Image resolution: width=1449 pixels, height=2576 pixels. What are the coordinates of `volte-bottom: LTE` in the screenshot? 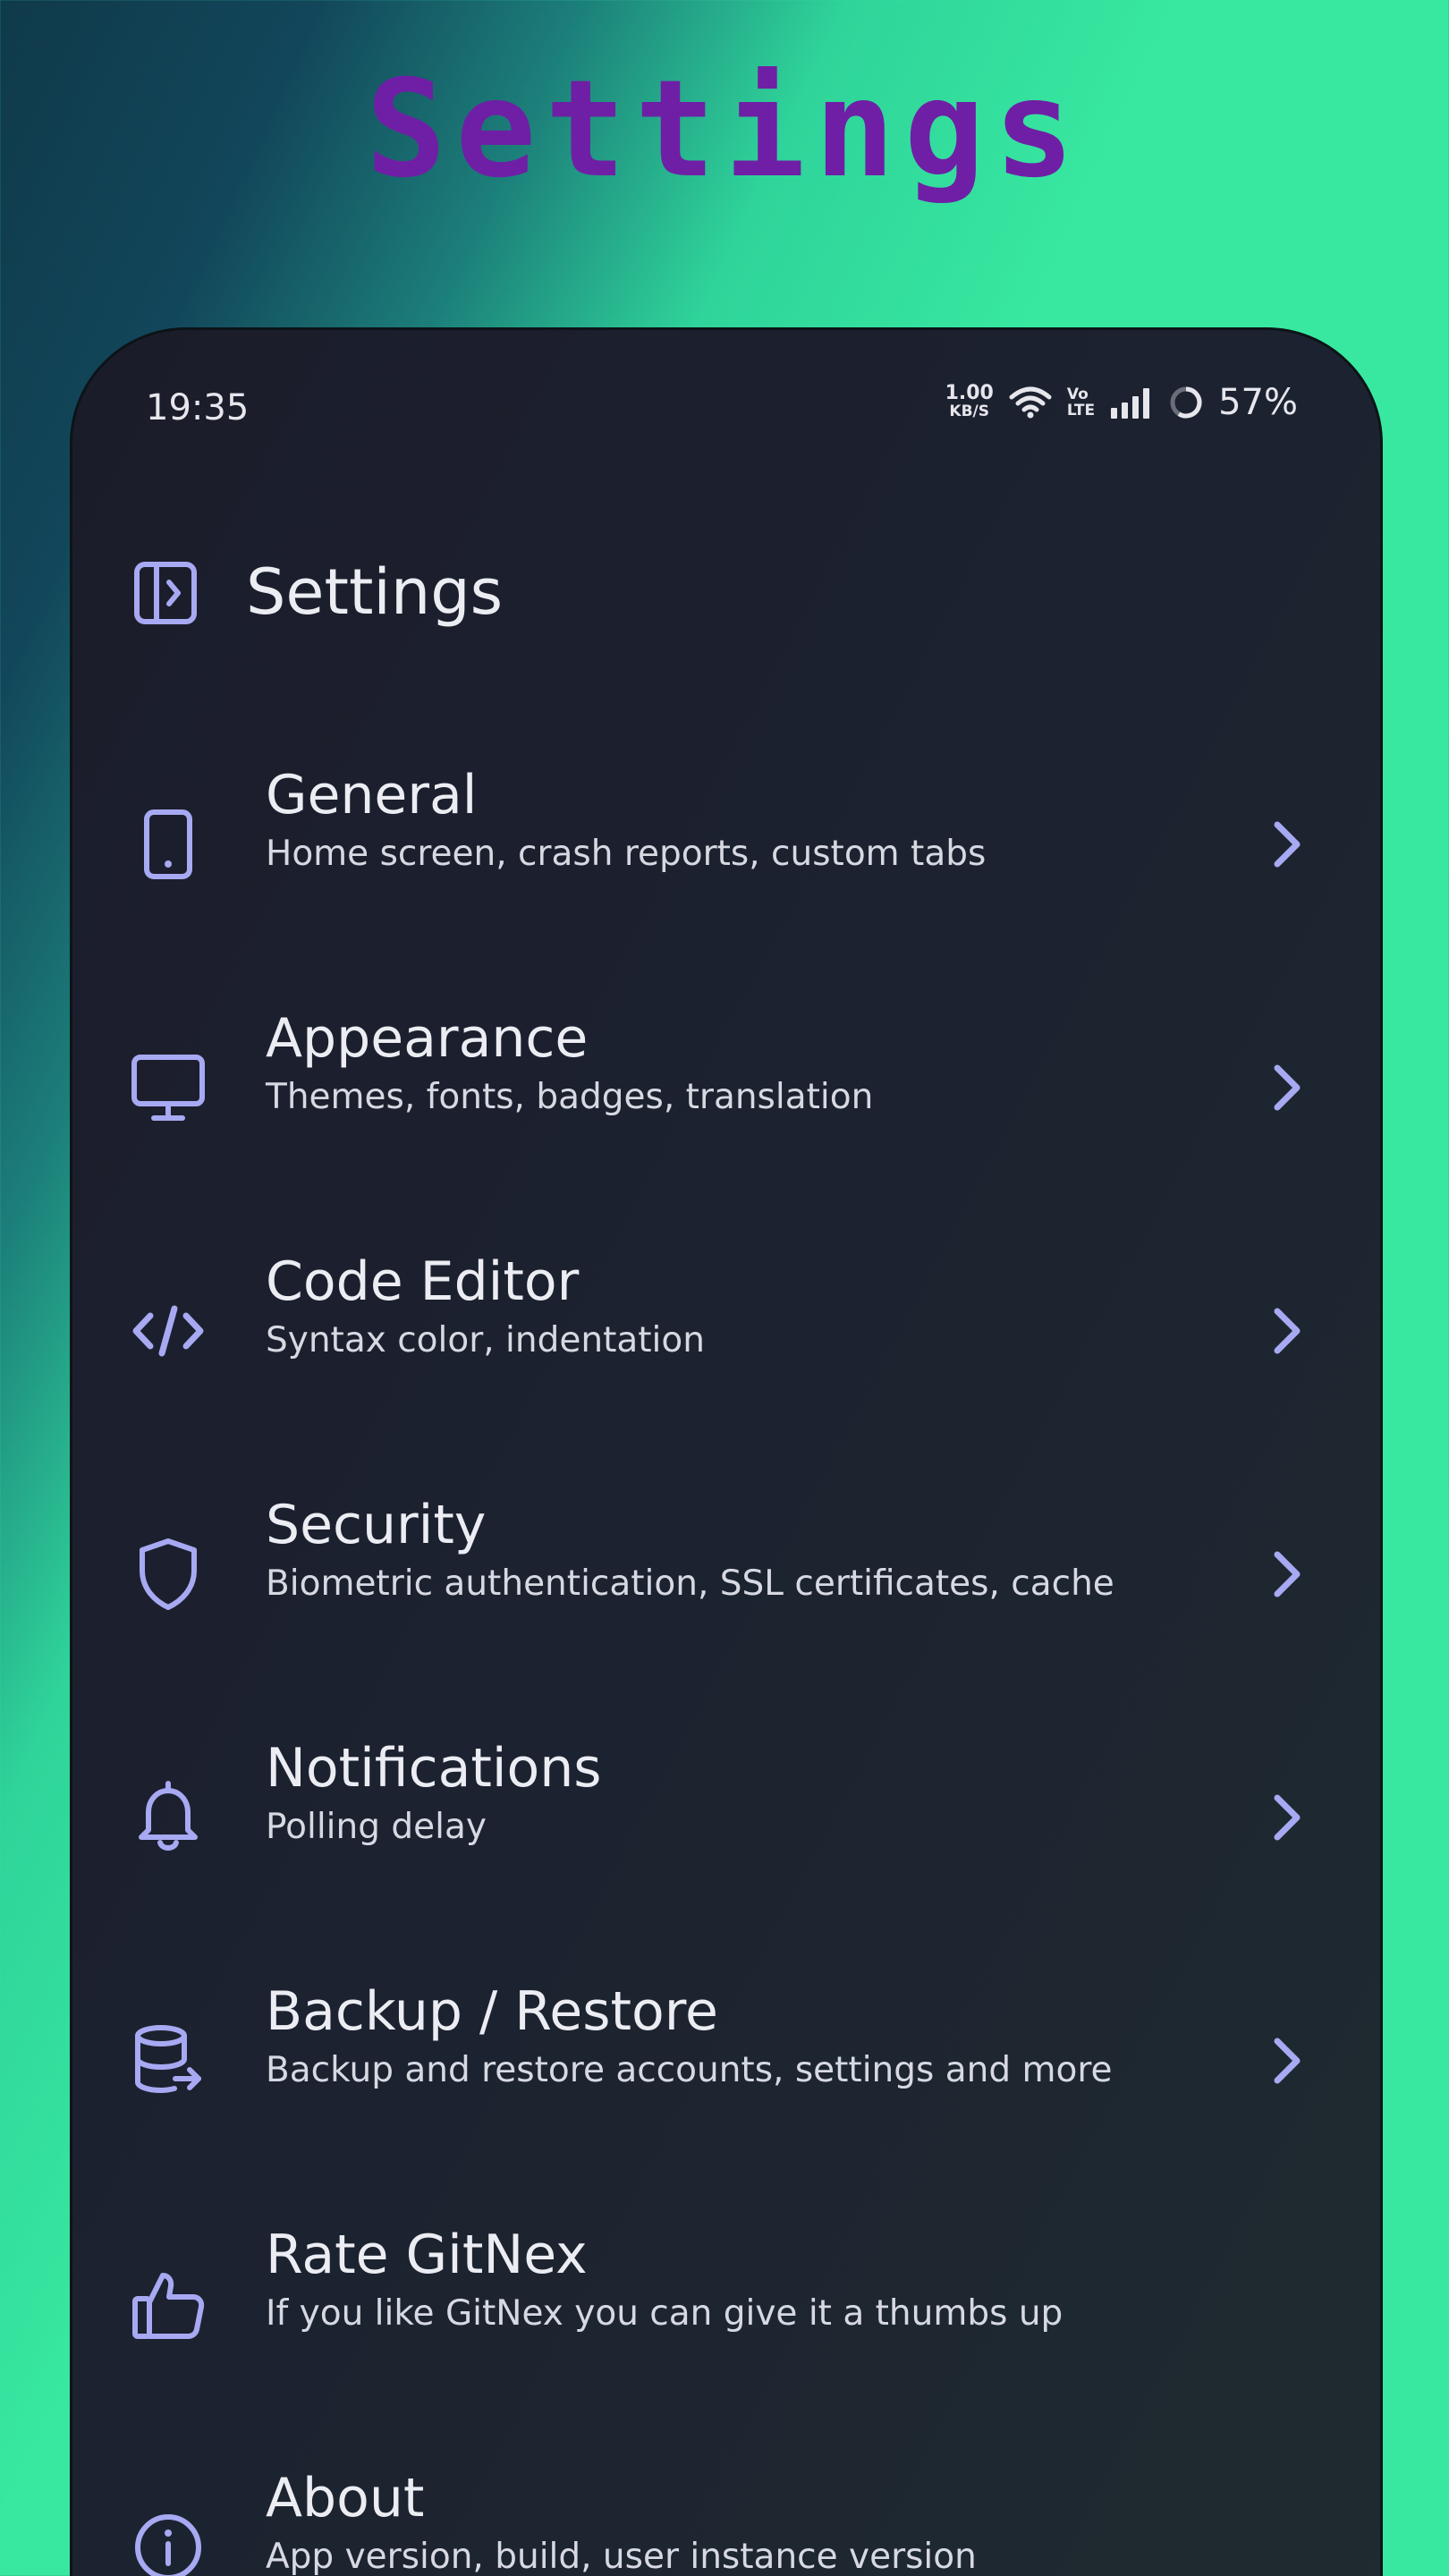 It's located at (1081, 410).